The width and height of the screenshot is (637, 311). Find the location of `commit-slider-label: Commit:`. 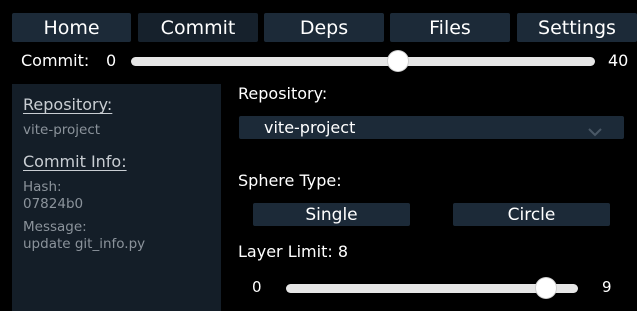

commit-slider-label: Commit: is located at coordinates (55, 60).